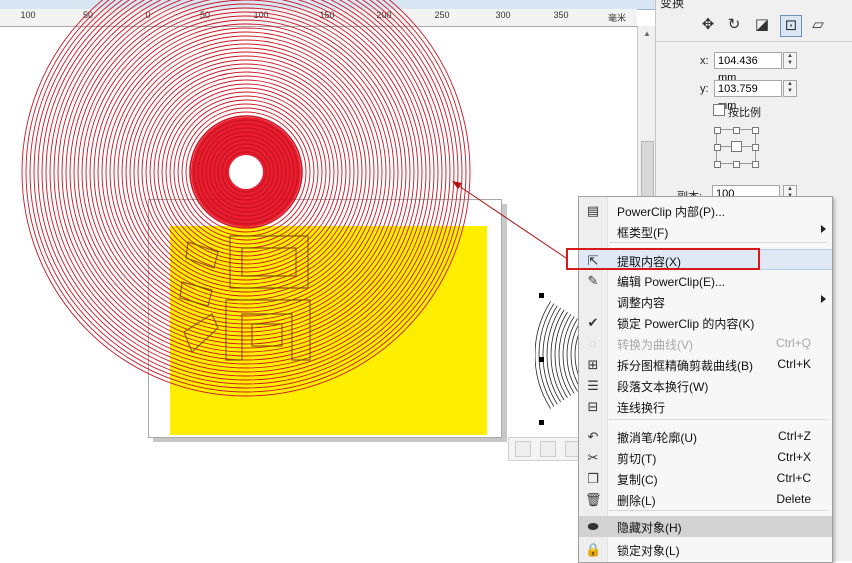 The height and width of the screenshot is (563, 852). I want to click on menu-item-label: 拆分图框精确剪裁曲线(B), so click(685, 366).